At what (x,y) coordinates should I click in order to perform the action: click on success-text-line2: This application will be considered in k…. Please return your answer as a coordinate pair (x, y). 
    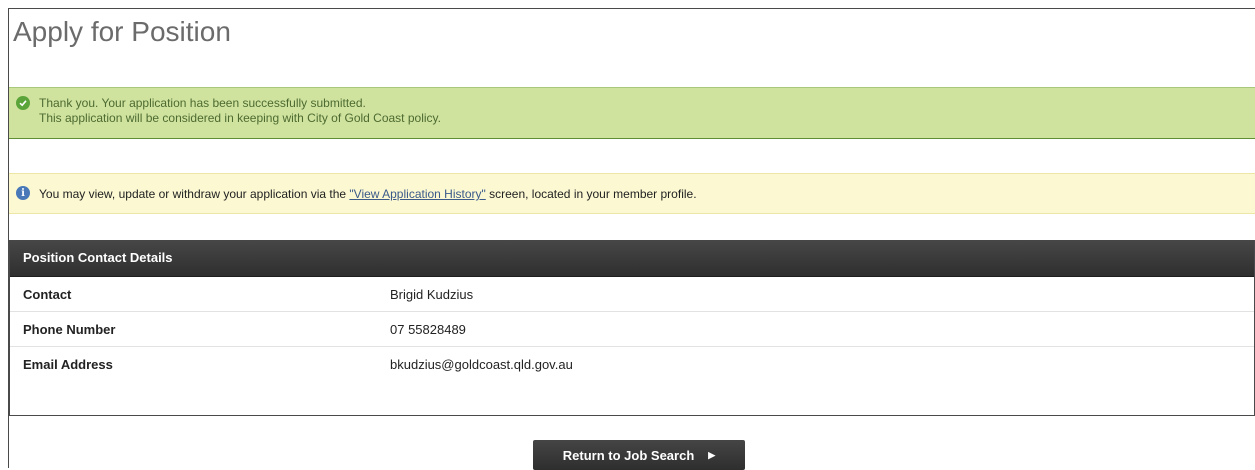
    Looking at the image, I should click on (240, 118).